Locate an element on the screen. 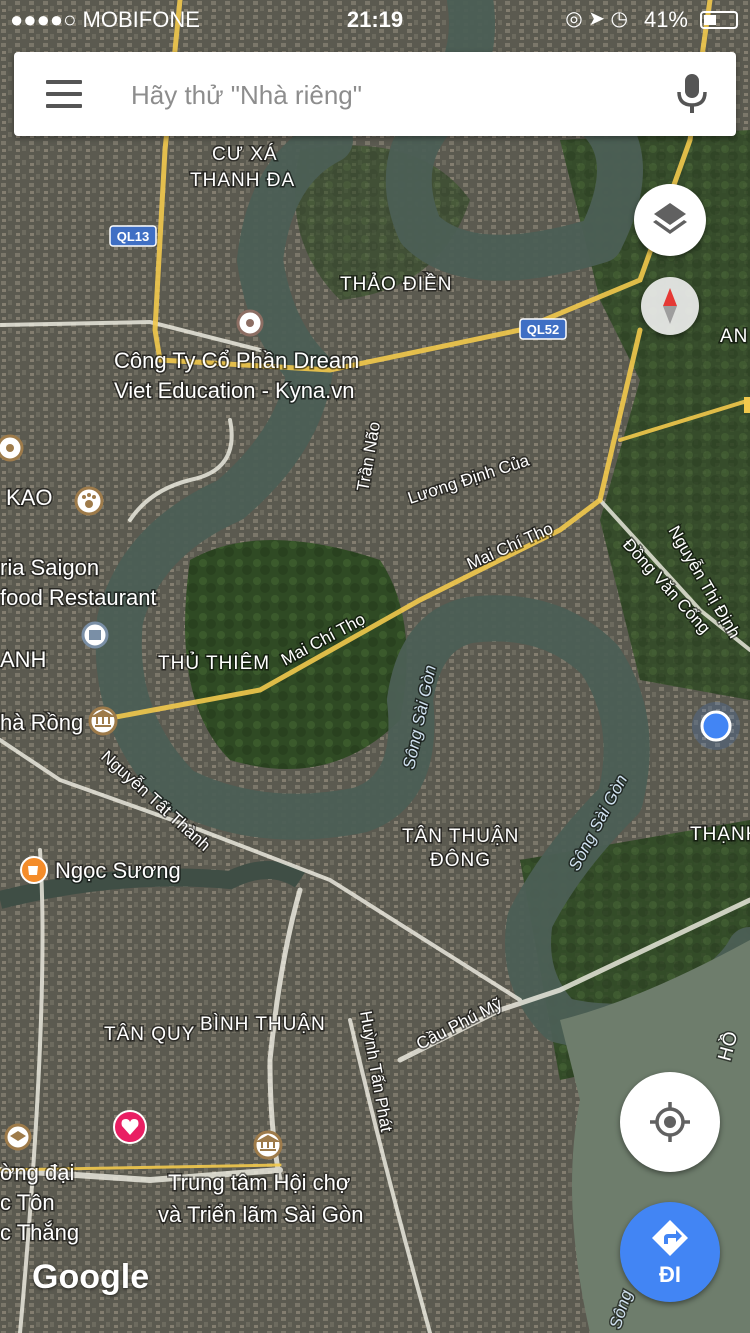 This screenshot has width=750, height=1333. route-shield-ql52: QL52 is located at coordinates (543, 329).